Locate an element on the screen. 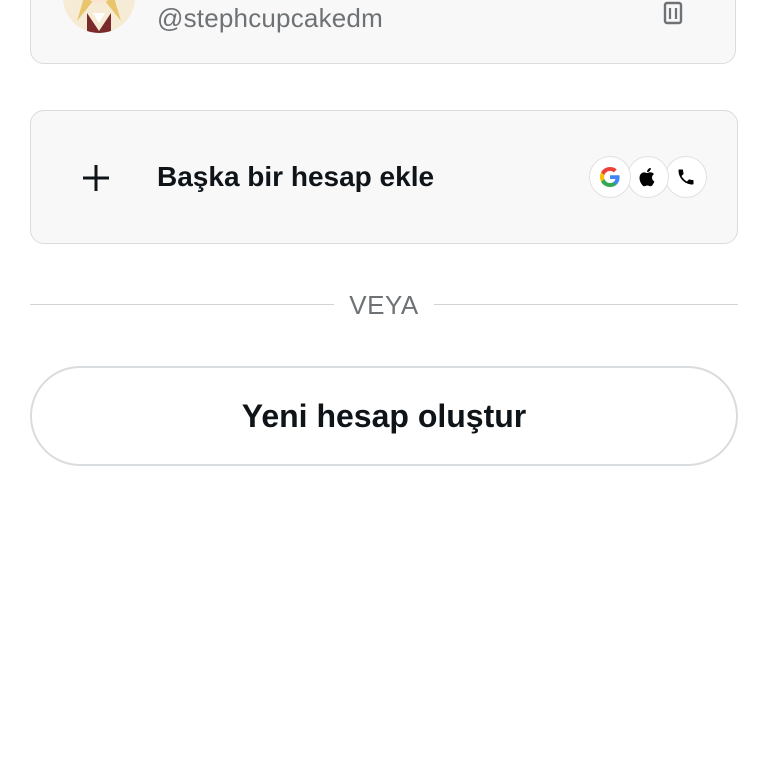 This screenshot has height=768, width=768. account-handle: @stephcupcakedm is located at coordinates (270, 18).